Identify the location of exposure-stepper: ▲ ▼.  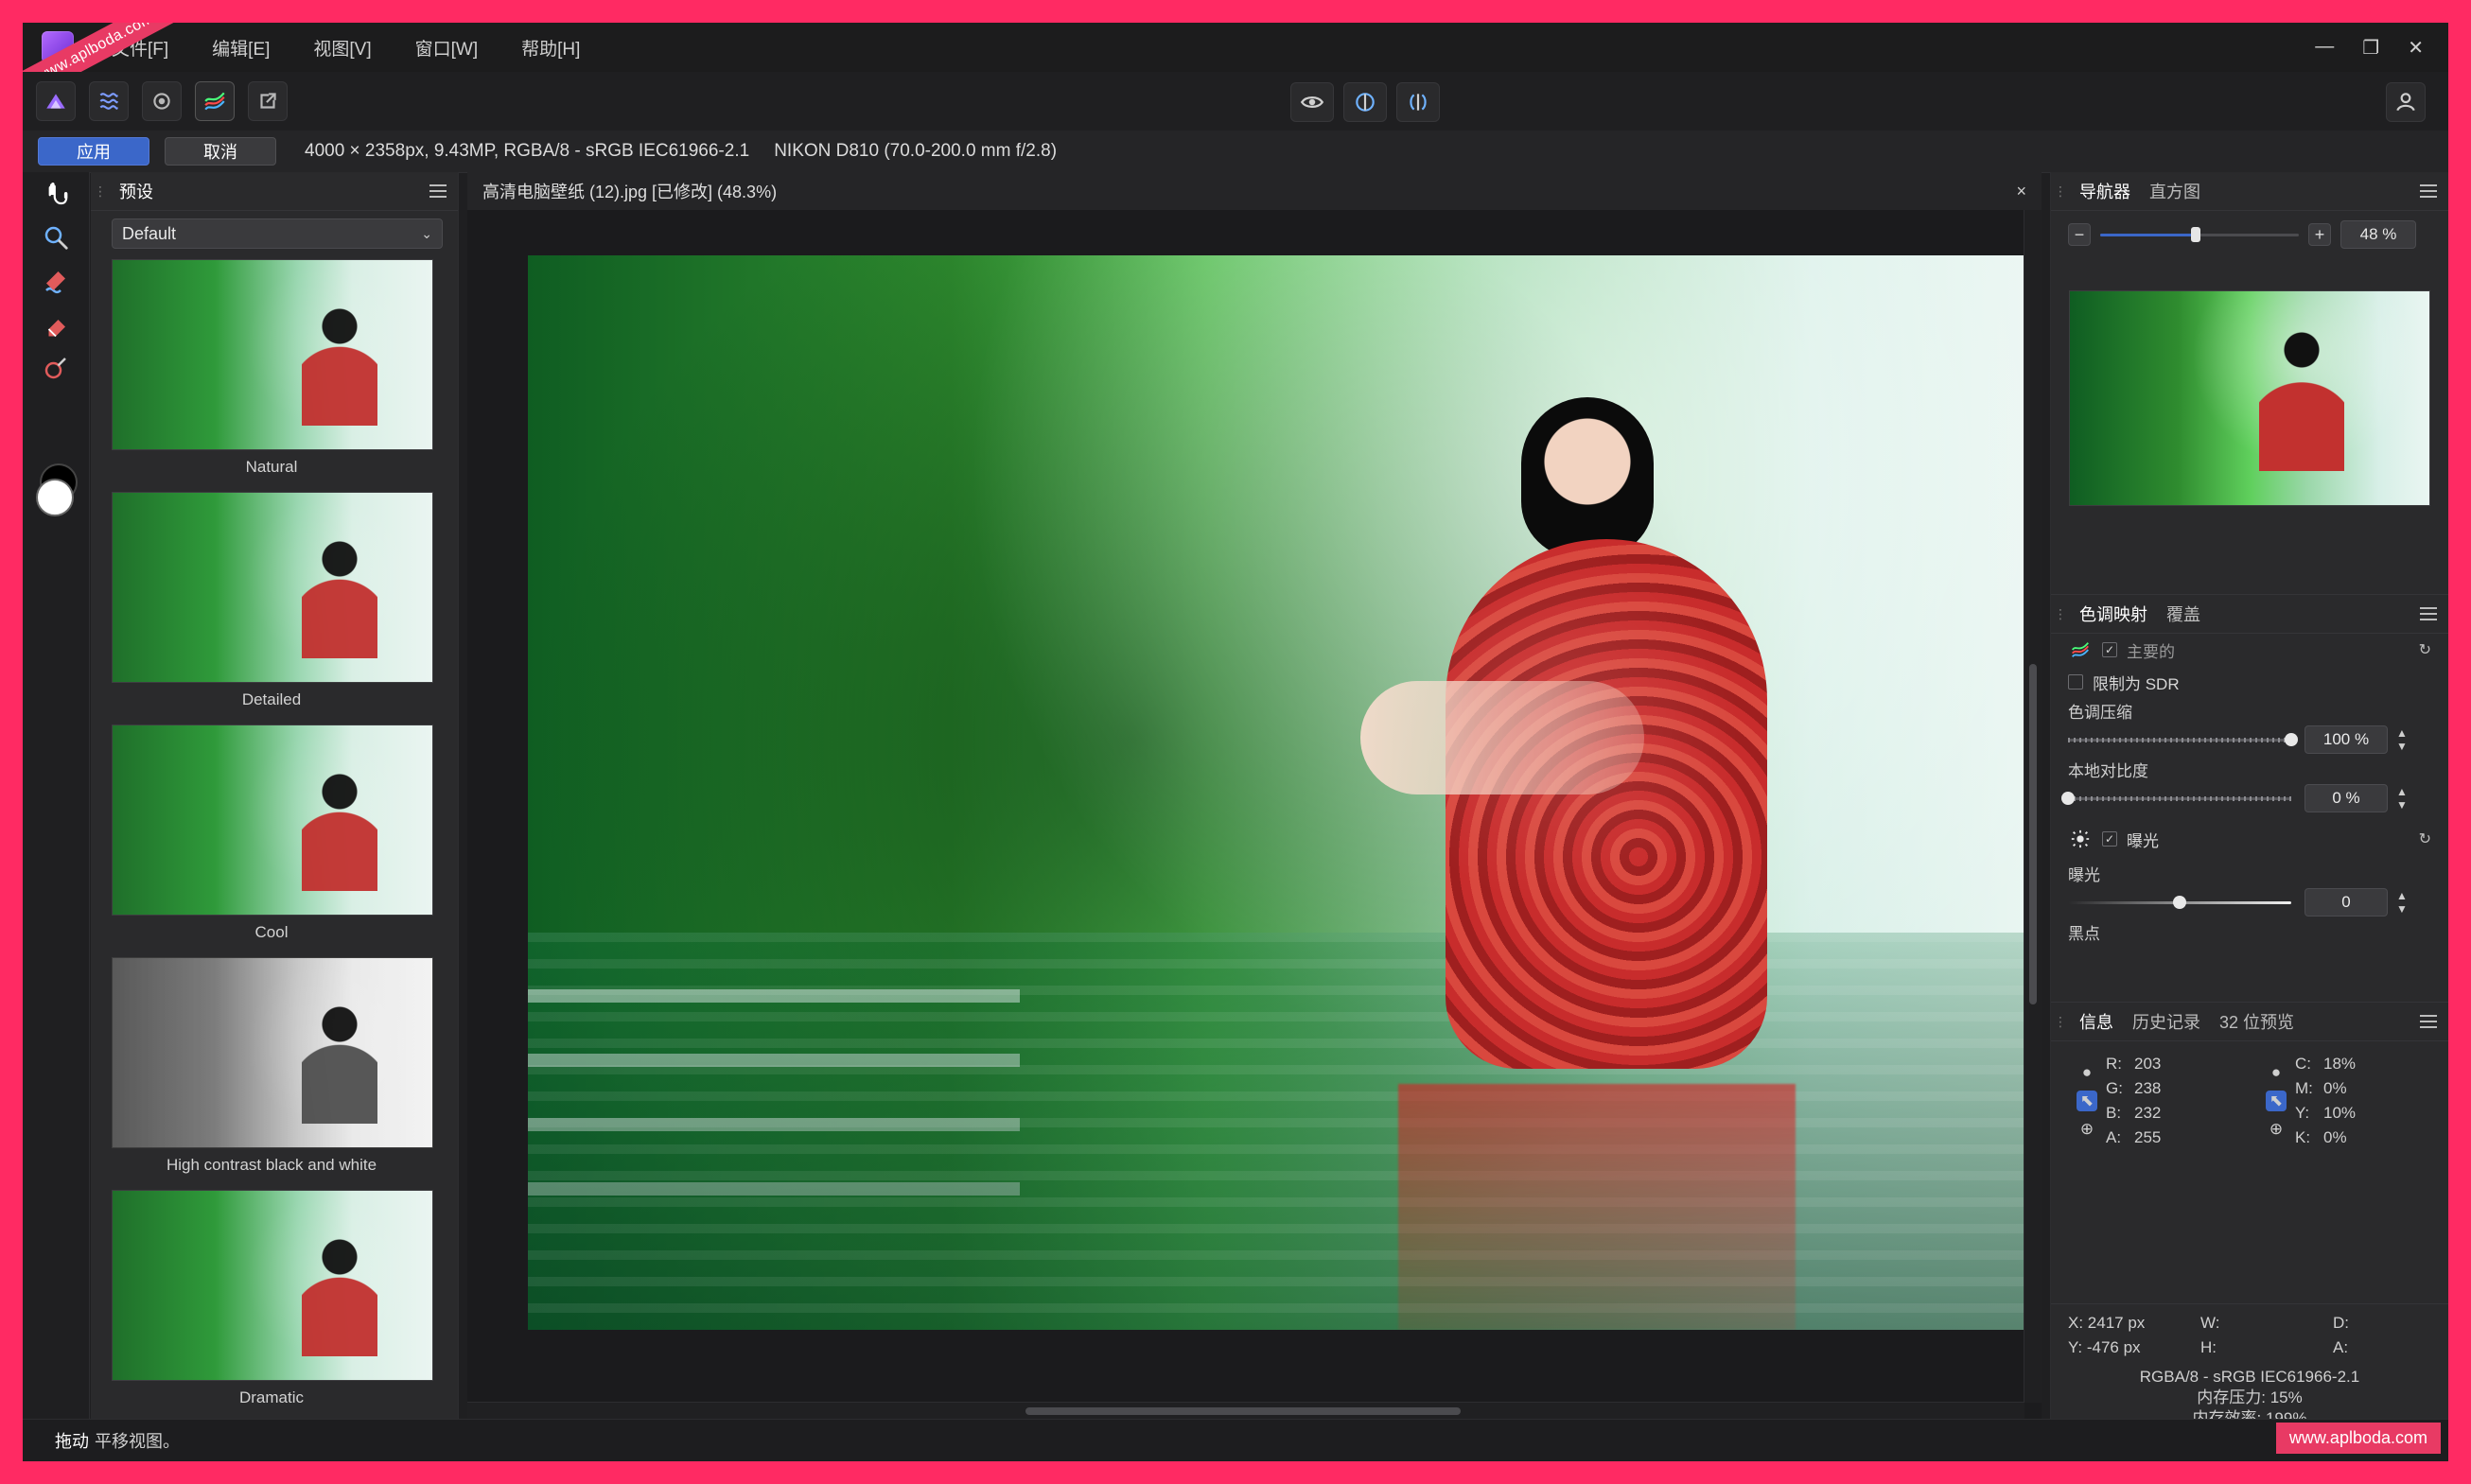
(2402, 903).